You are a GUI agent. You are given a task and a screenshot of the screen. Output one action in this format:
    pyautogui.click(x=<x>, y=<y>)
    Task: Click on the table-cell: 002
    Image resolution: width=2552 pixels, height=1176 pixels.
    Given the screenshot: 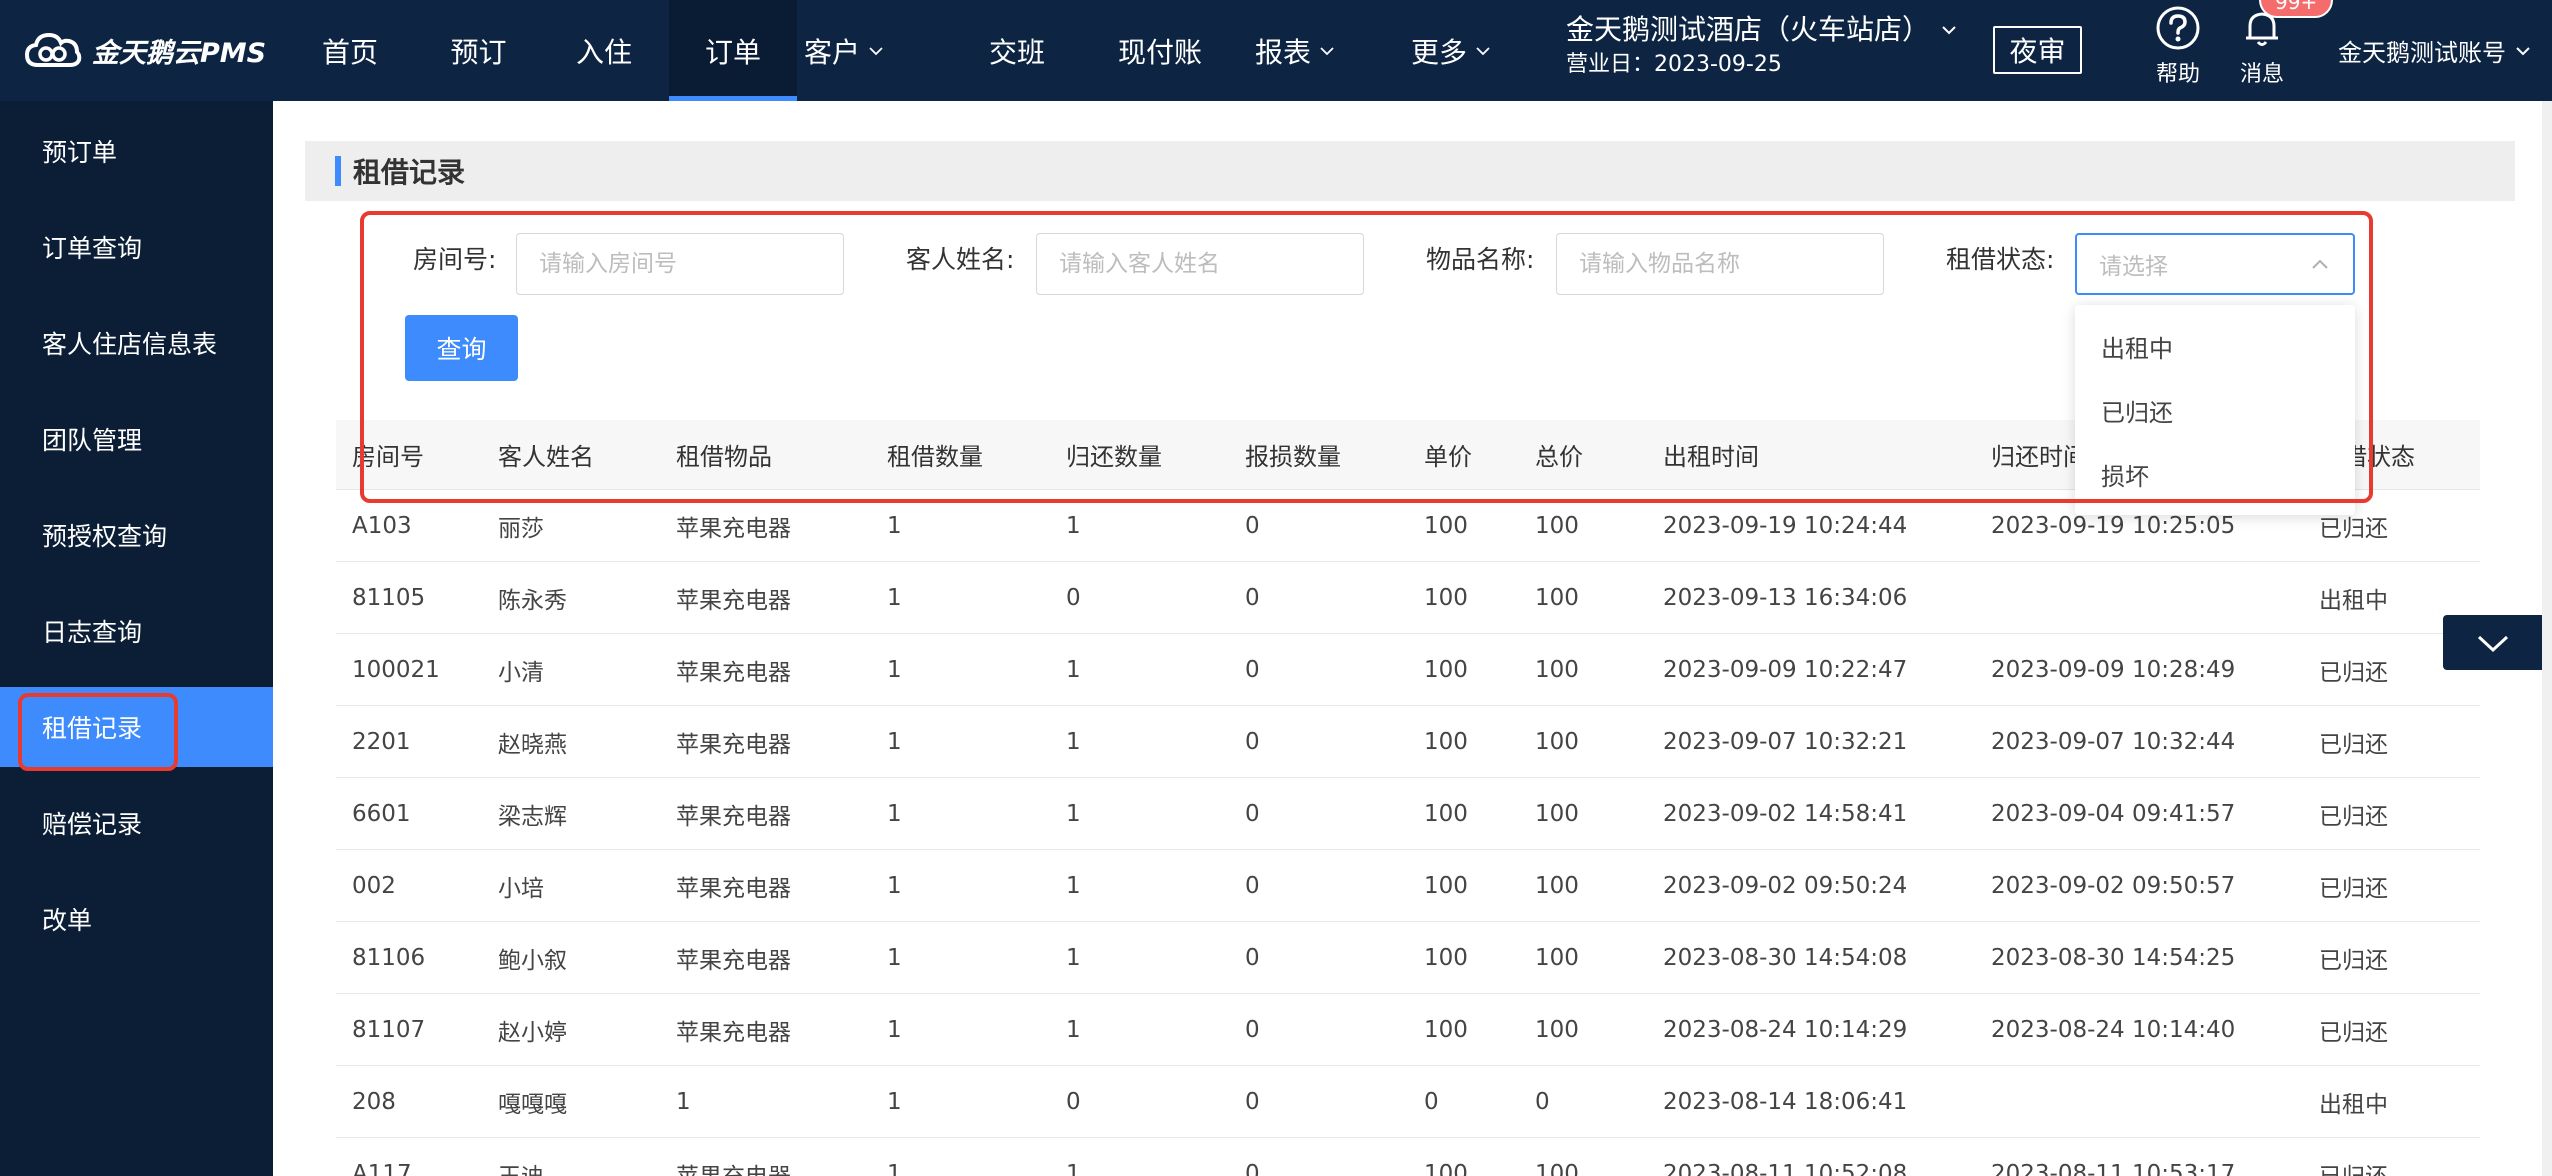 What is the action you would take?
    pyautogui.click(x=374, y=885)
    